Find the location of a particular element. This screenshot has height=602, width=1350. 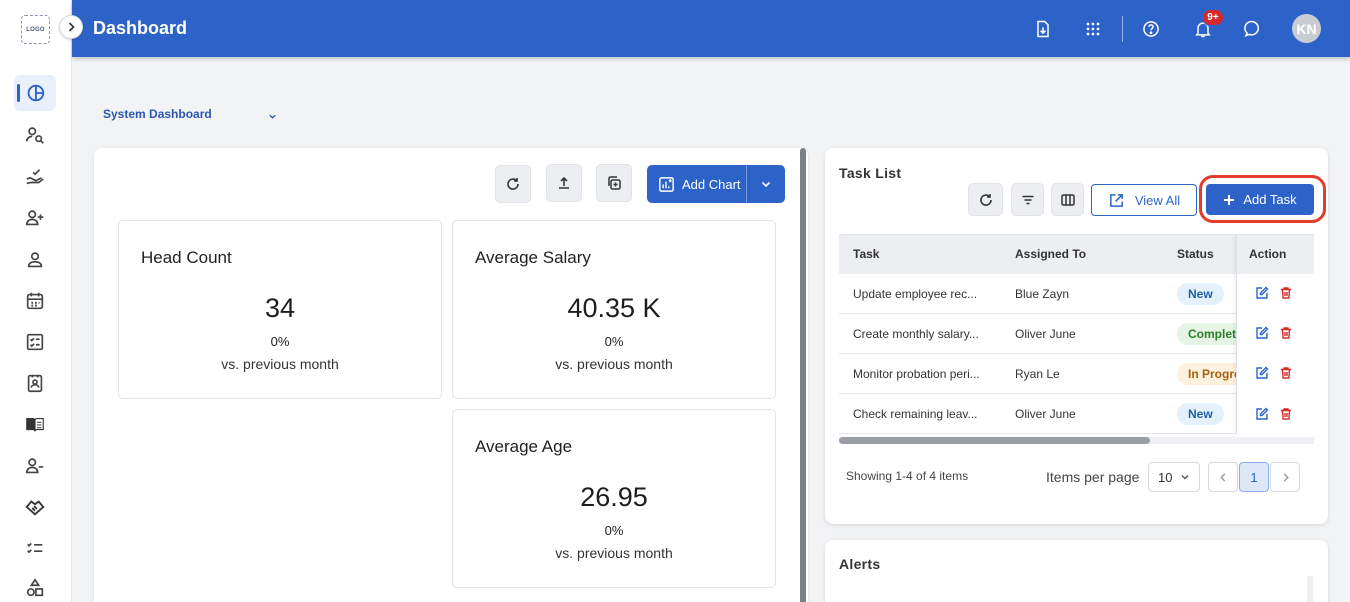

add-chart-dropdown is located at coordinates (766, 184).